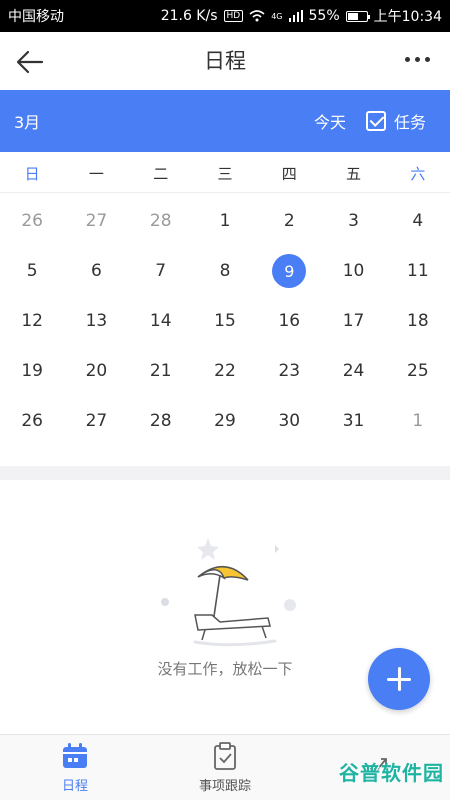  What do you see at coordinates (96, 271) in the screenshot?
I see `calendar-day: 6` at bounding box center [96, 271].